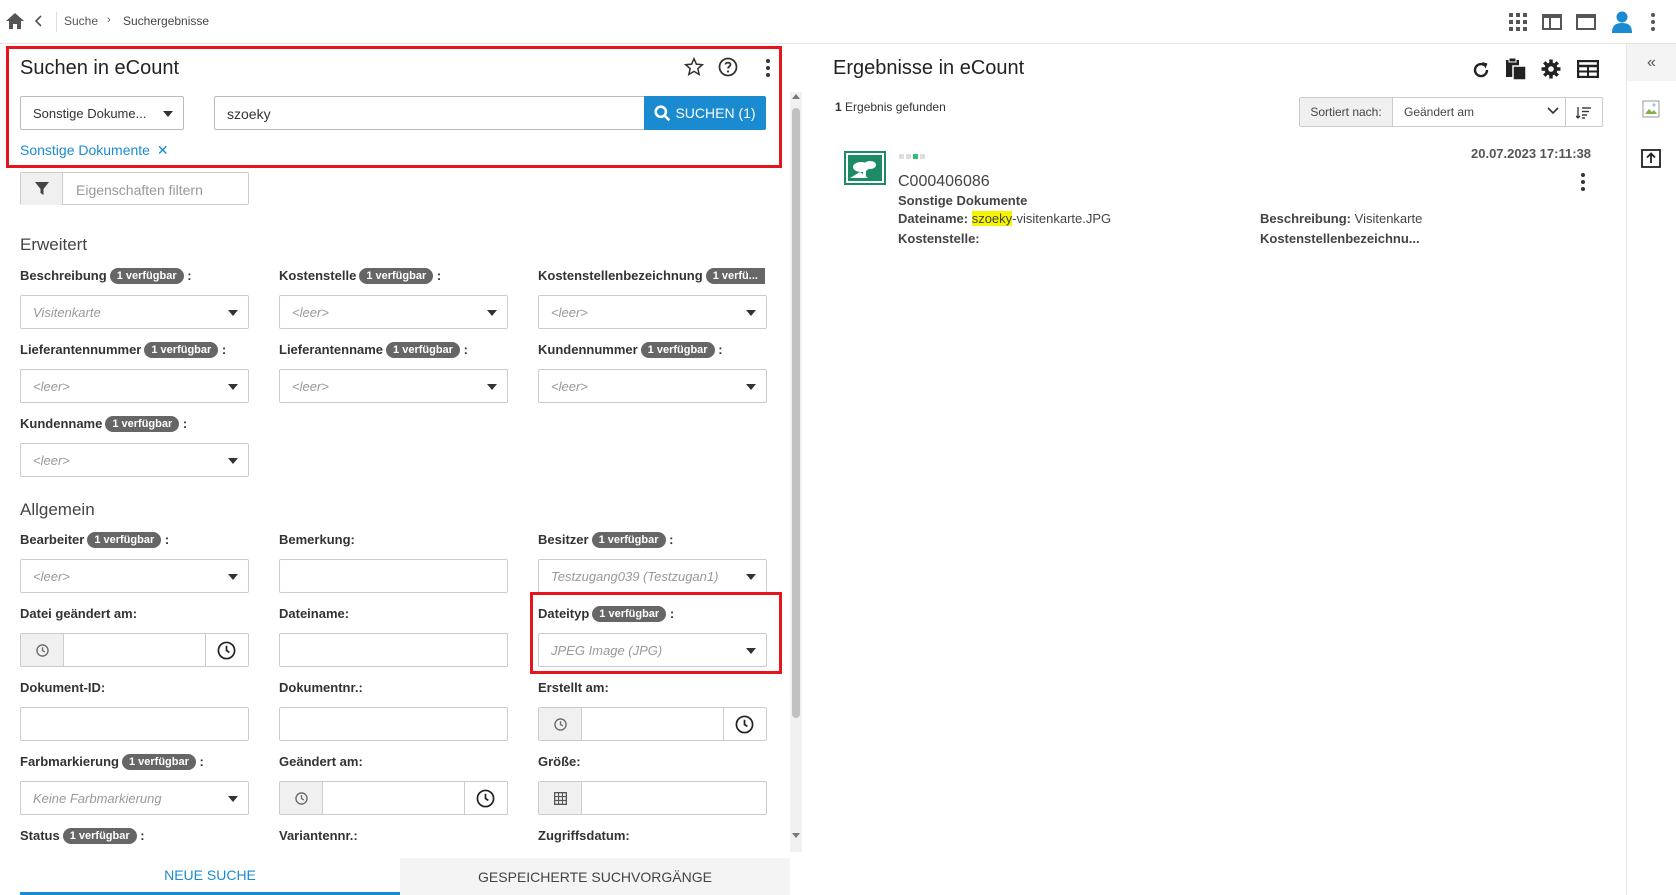  What do you see at coordinates (39, 21) in the screenshot?
I see `back-icon` at bounding box center [39, 21].